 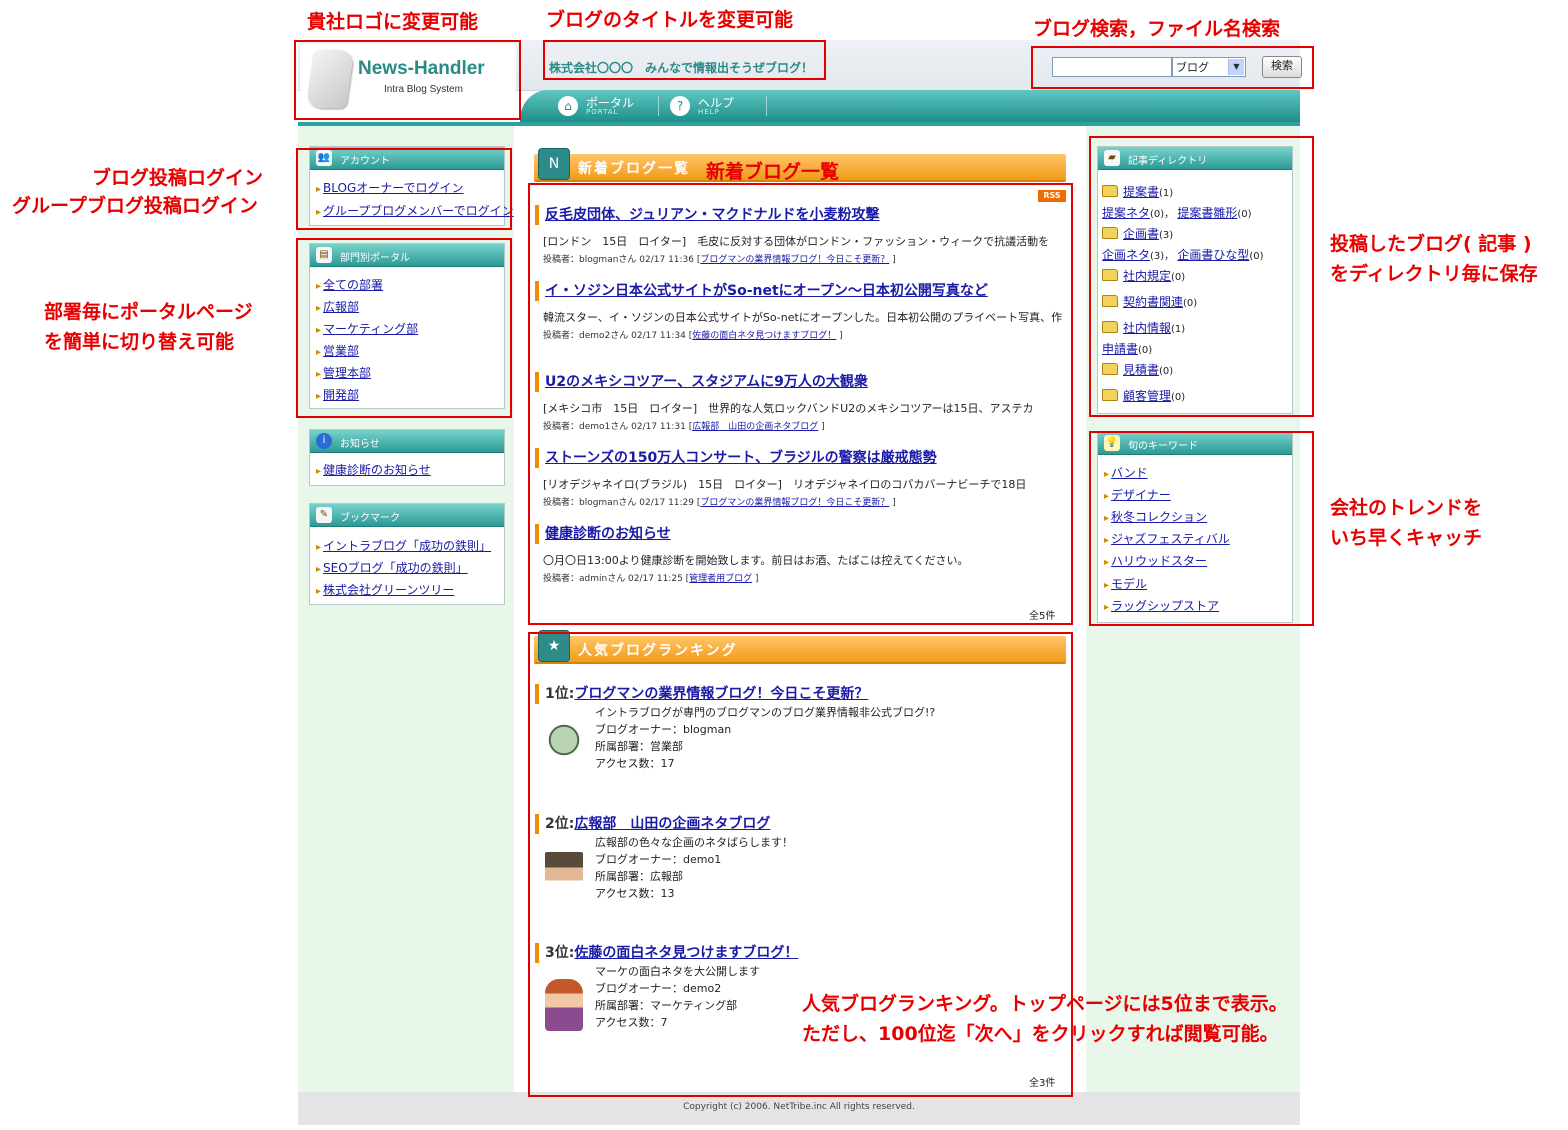 I want to click on annotation-trend-2: いち早くキャッチ, so click(x=1406, y=538).